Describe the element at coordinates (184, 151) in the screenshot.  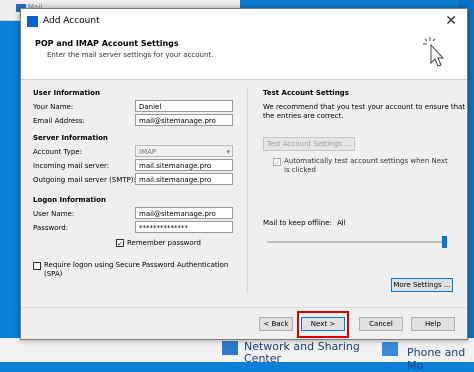
I see `account-type-select: IMAP ▾` at that location.